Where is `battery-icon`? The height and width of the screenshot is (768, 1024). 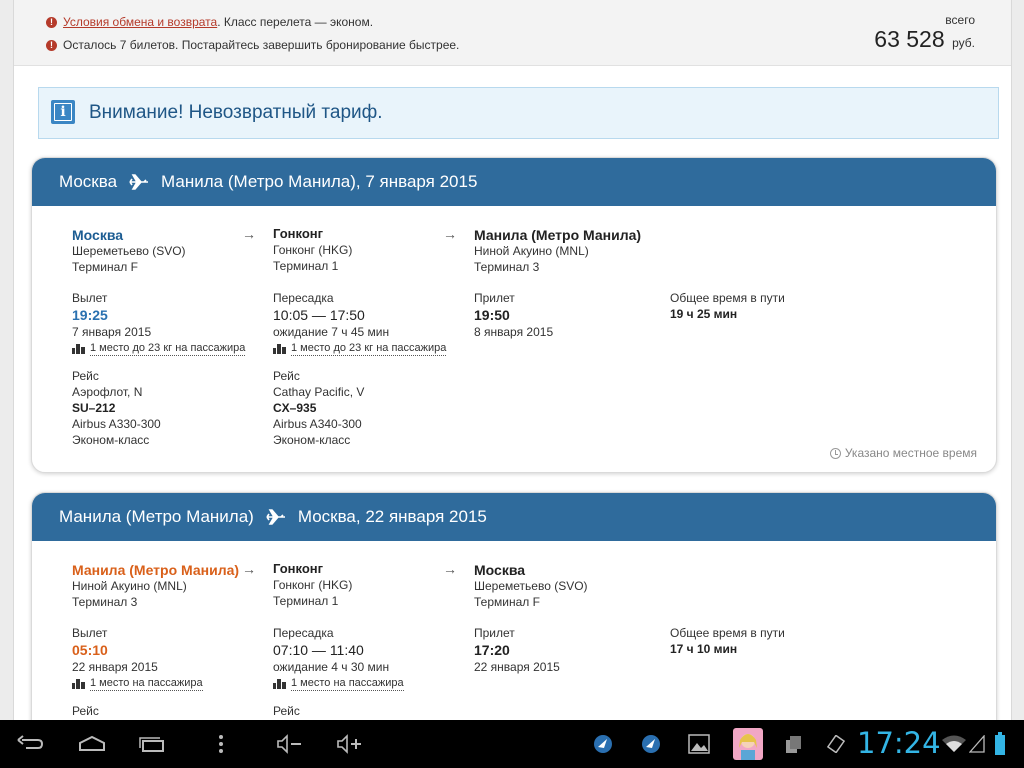
battery-icon is located at coordinates (1000, 743).